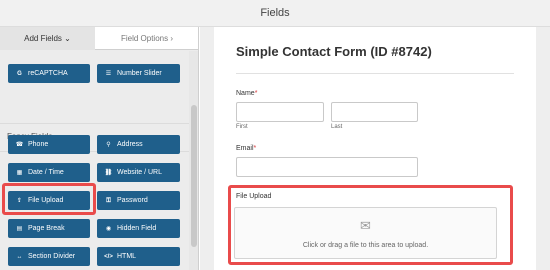 This screenshot has width=550, height=270. What do you see at coordinates (108, 145) in the screenshot?
I see `map-marker-icon: ⚲` at bounding box center [108, 145].